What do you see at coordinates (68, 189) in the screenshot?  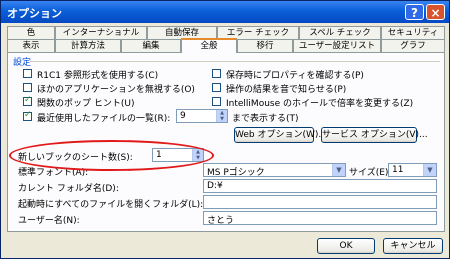 I see `folder-label: カレント フォルダ名(D):` at bounding box center [68, 189].